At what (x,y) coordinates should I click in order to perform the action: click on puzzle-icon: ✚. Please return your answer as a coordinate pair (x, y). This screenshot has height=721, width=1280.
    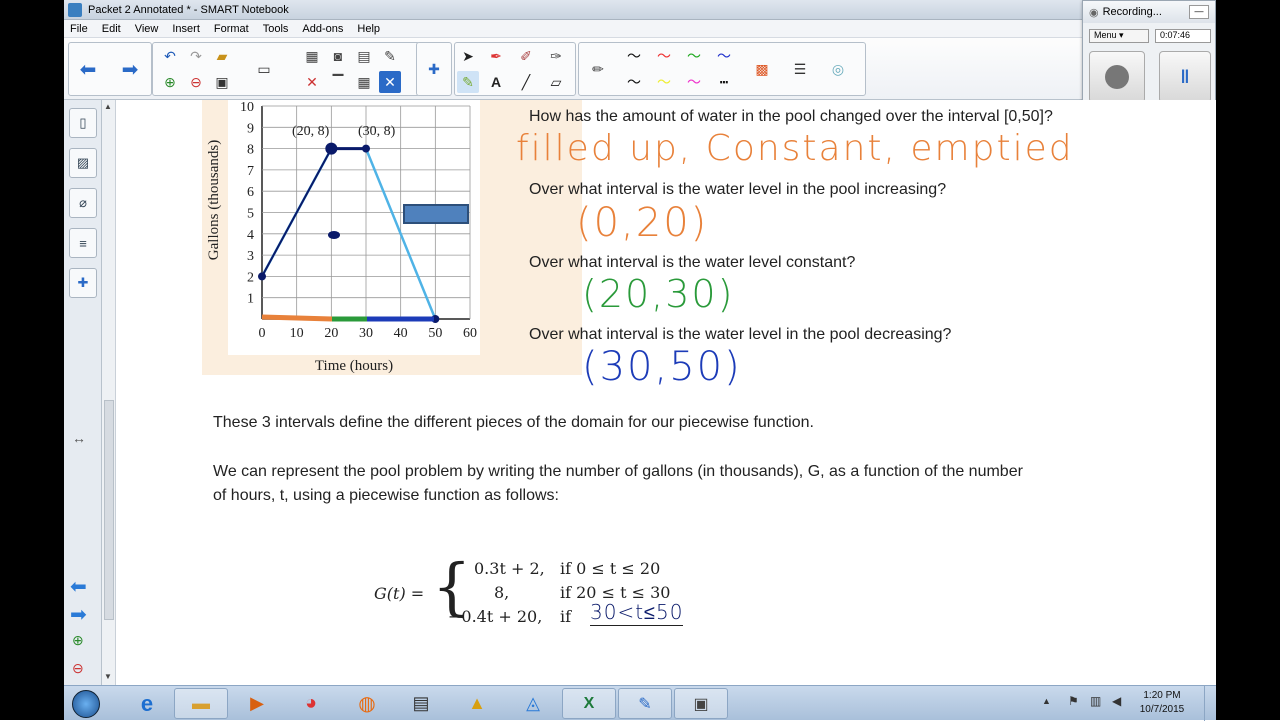
    Looking at the image, I should click on (434, 69).